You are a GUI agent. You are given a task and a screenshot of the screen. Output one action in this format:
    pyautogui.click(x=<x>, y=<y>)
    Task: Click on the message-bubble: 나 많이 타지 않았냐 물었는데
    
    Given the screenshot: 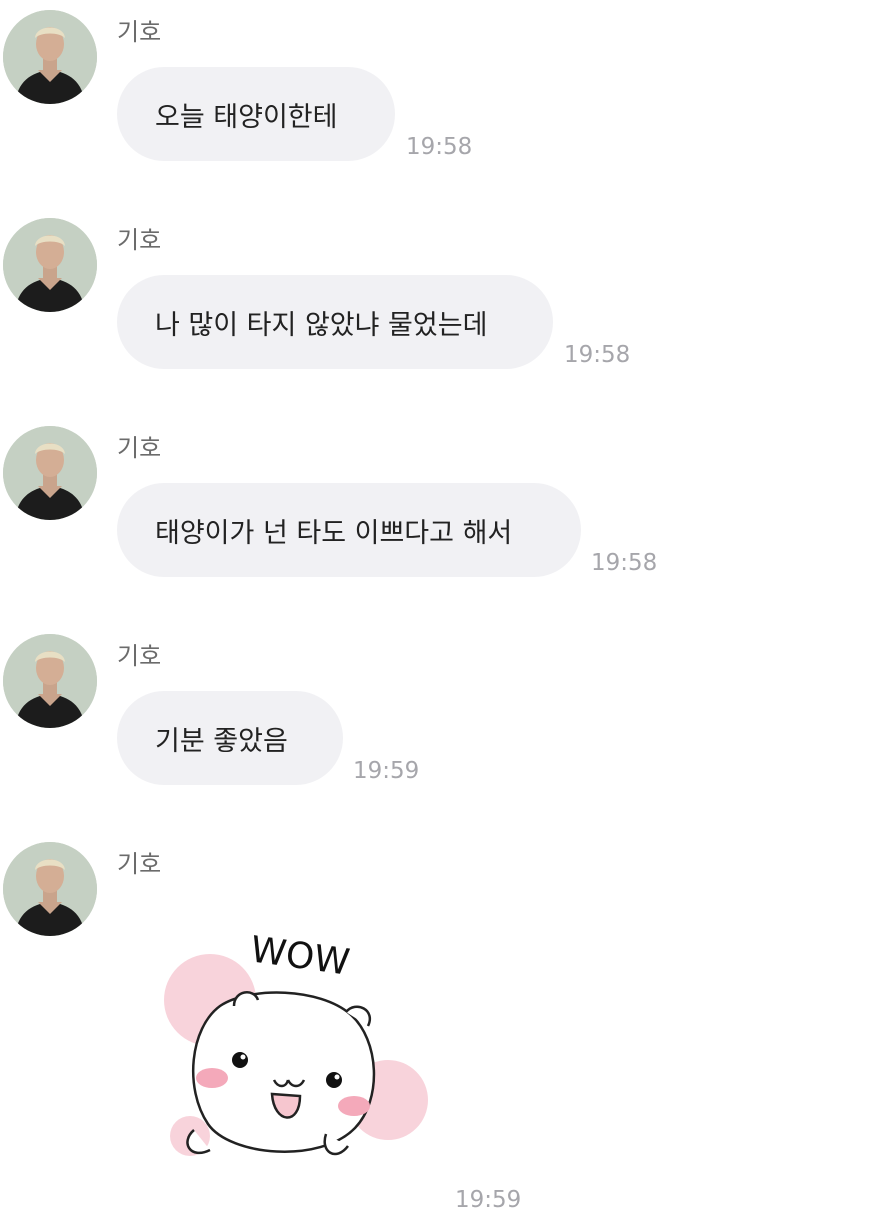 What is the action you would take?
    pyautogui.click(x=335, y=322)
    